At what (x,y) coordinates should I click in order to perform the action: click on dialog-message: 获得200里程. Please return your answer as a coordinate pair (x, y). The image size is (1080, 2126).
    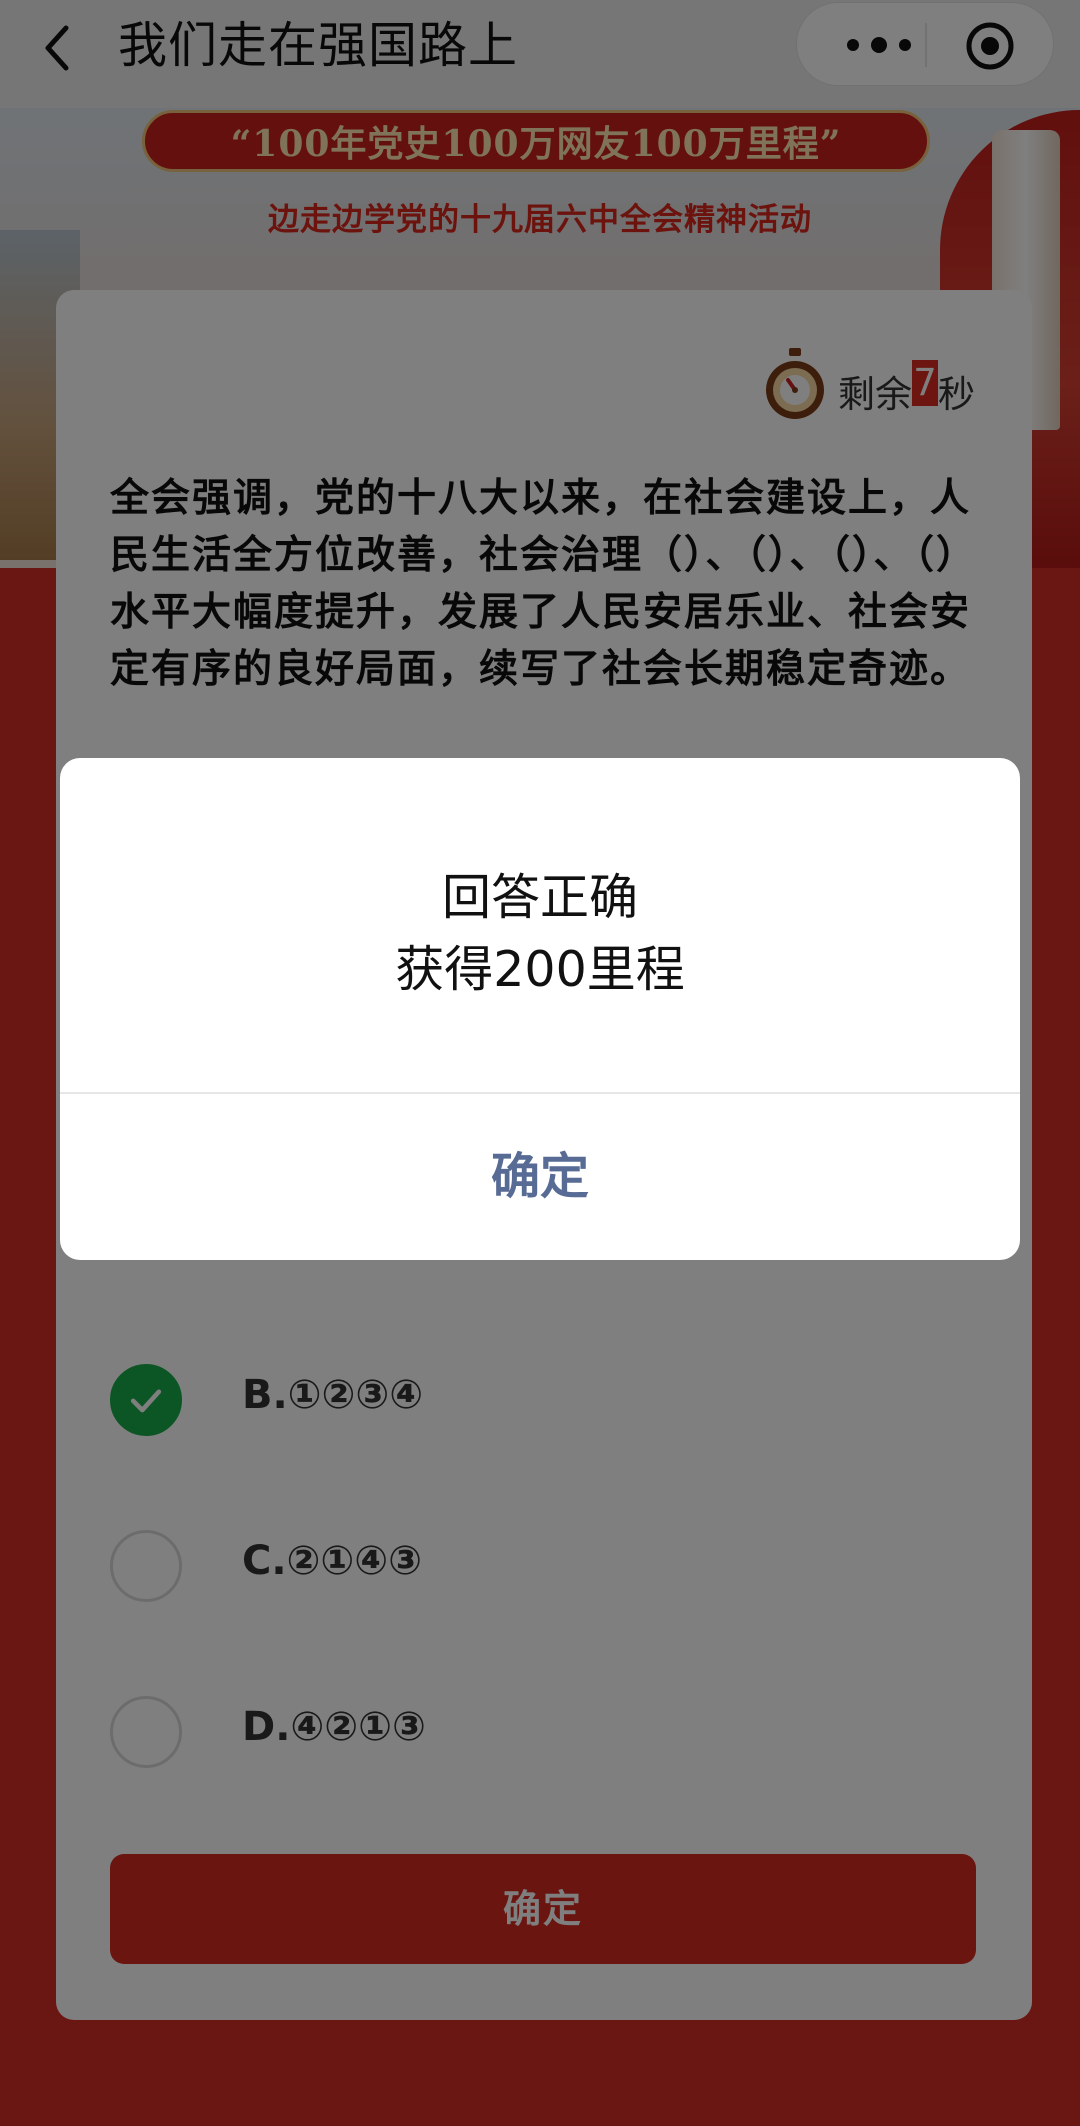
    Looking at the image, I should click on (540, 969).